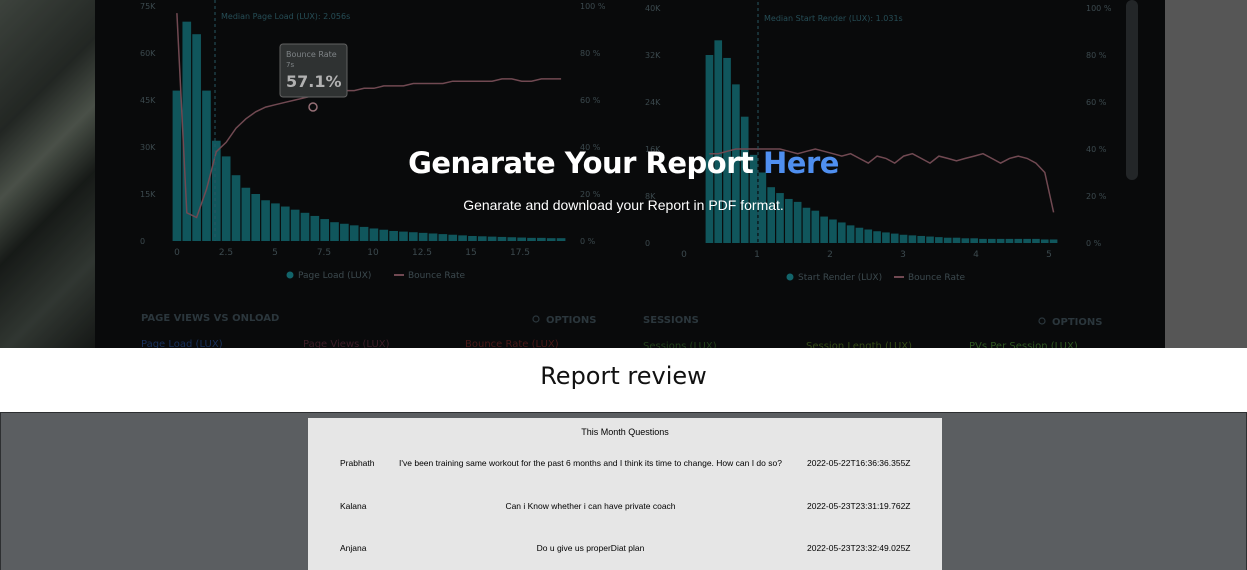 This screenshot has width=1247, height=570. Describe the element at coordinates (859, 506) in the screenshot. I see `row-timestamp: 2022-05-23T23:31:19.762Z` at that location.